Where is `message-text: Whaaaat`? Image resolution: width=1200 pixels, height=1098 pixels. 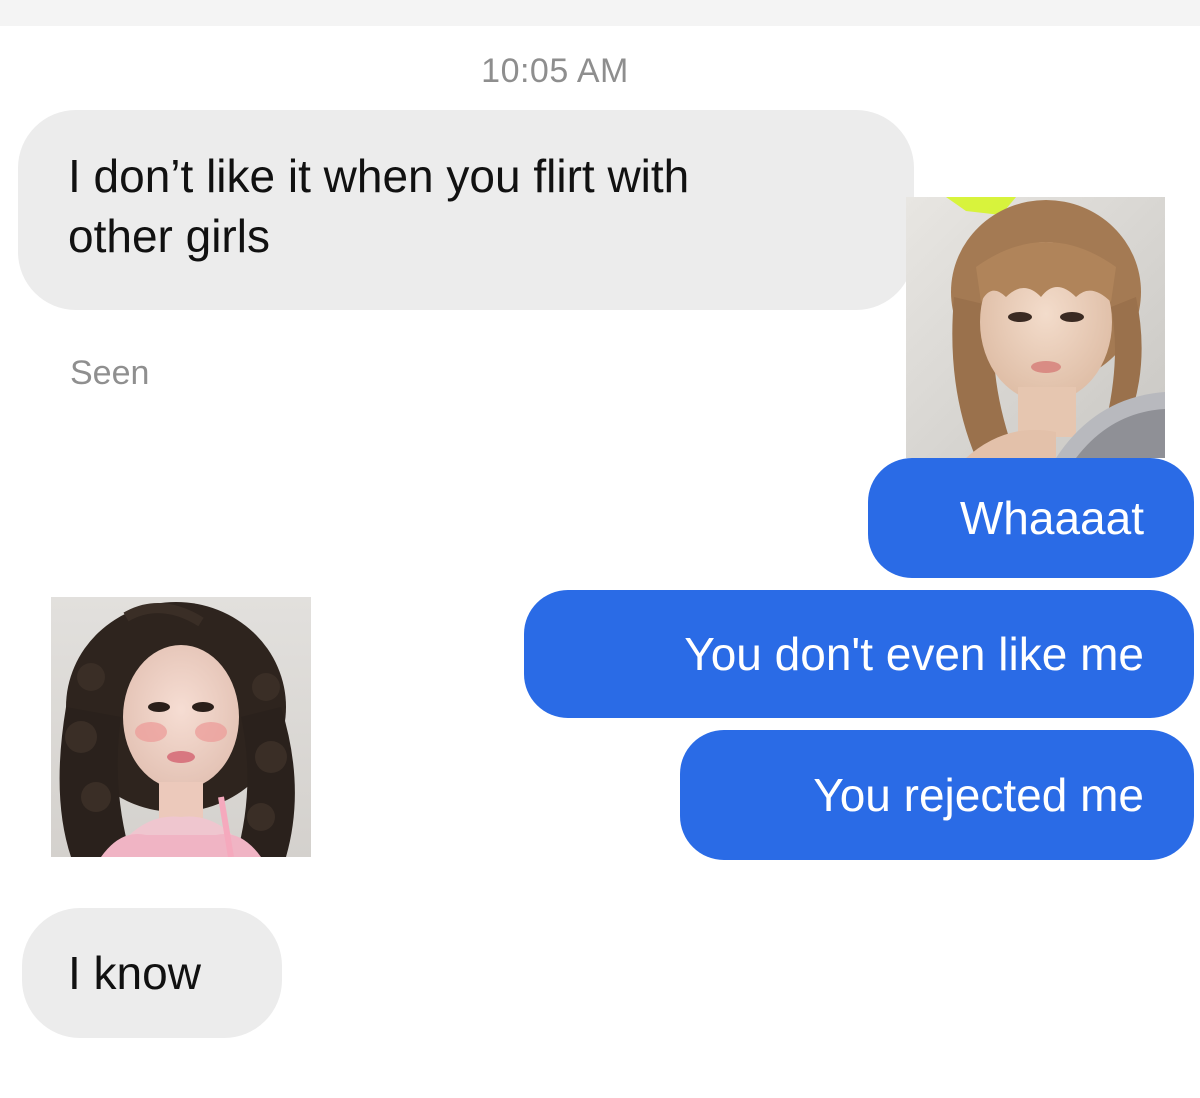 message-text: Whaaaat is located at coordinates (1051, 518).